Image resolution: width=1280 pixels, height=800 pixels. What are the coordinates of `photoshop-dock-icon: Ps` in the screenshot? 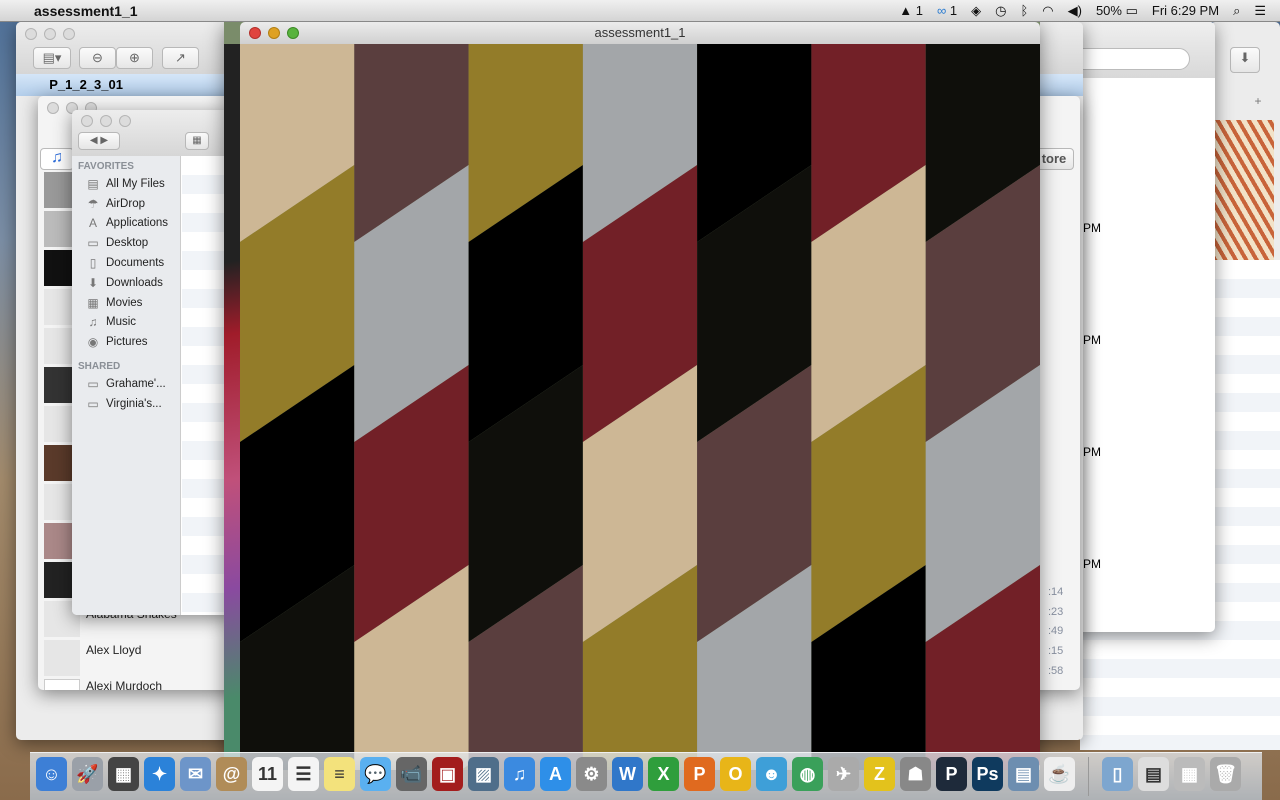 It's located at (987, 774).